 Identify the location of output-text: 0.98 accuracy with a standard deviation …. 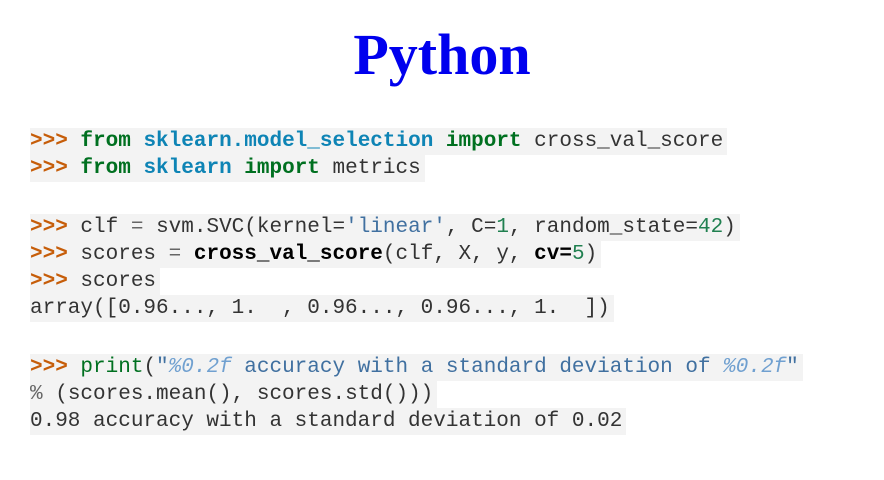
(326, 421).